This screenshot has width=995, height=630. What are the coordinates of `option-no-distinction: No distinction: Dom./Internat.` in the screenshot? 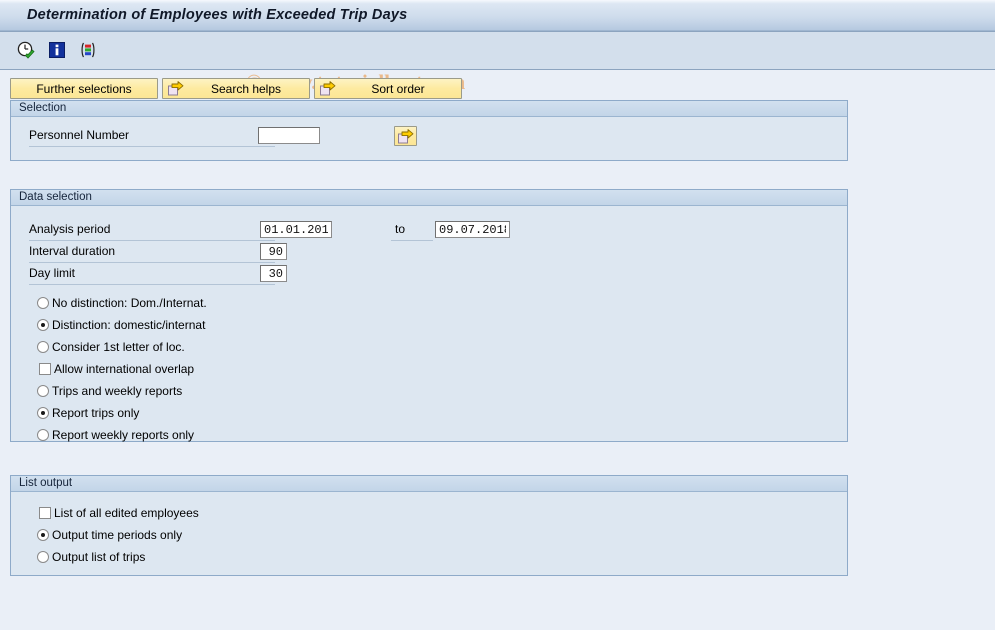 It's located at (122, 303).